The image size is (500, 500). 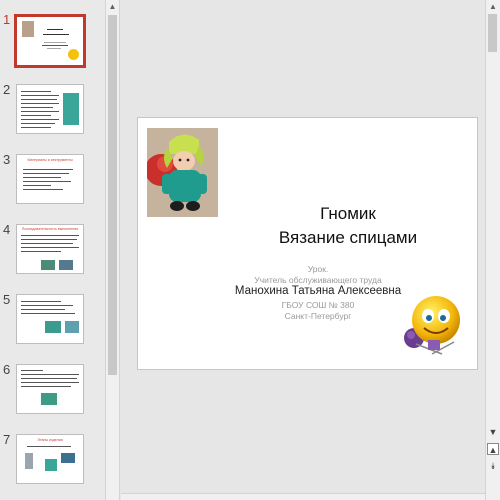 I want to click on slide-title-line-2: Вязание спицами, so click(x=348, y=237).